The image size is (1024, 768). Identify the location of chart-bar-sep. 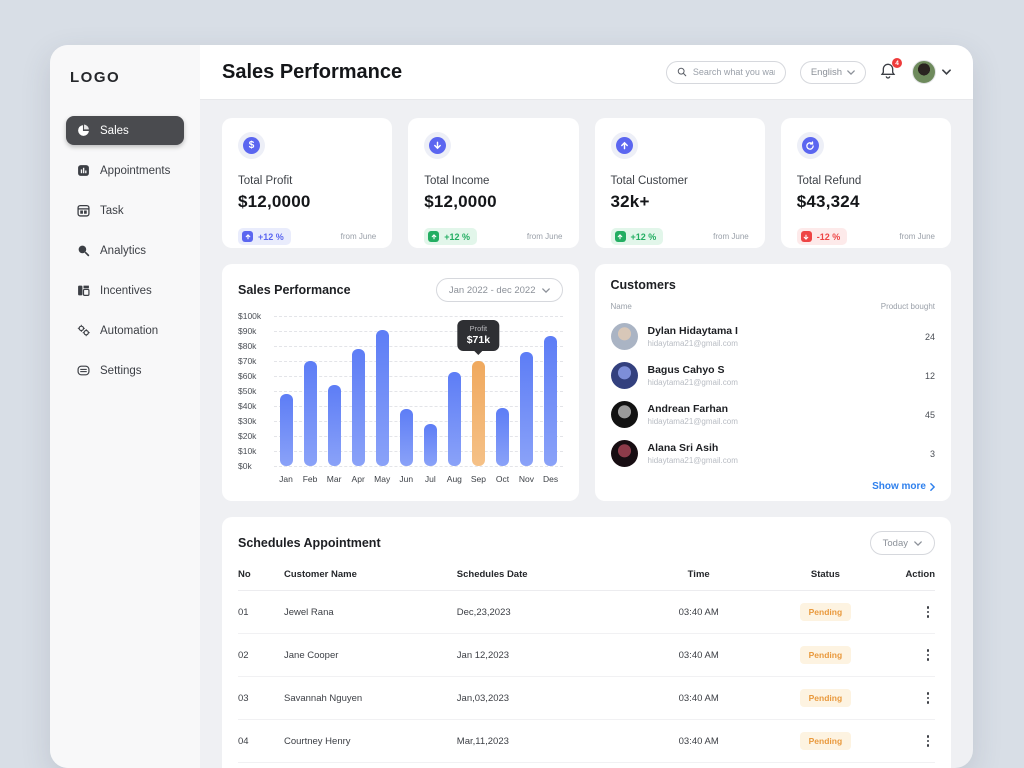
(478, 413).